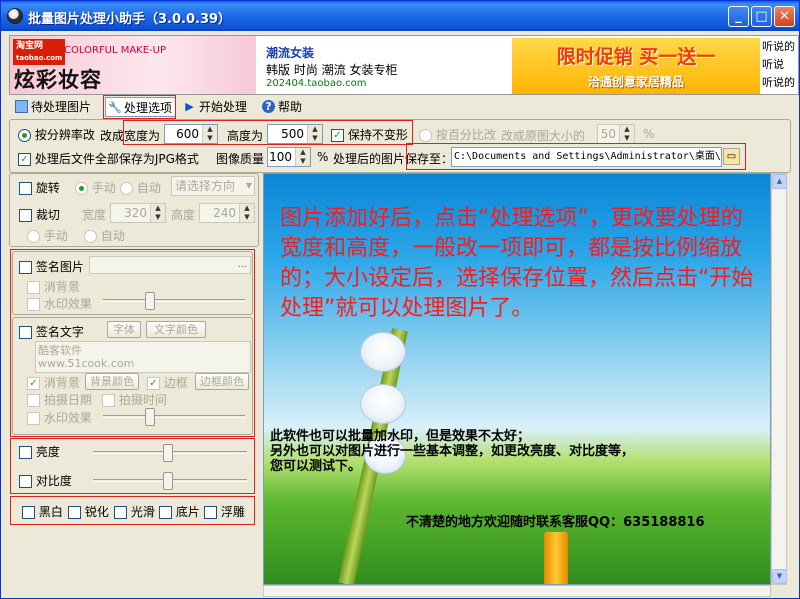 The width and height of the screenshot is (800, 599). What do you see at coordinates (124, 329) in the screenshot?
I see `font-button: 字体` at bounding box center [124, 329].